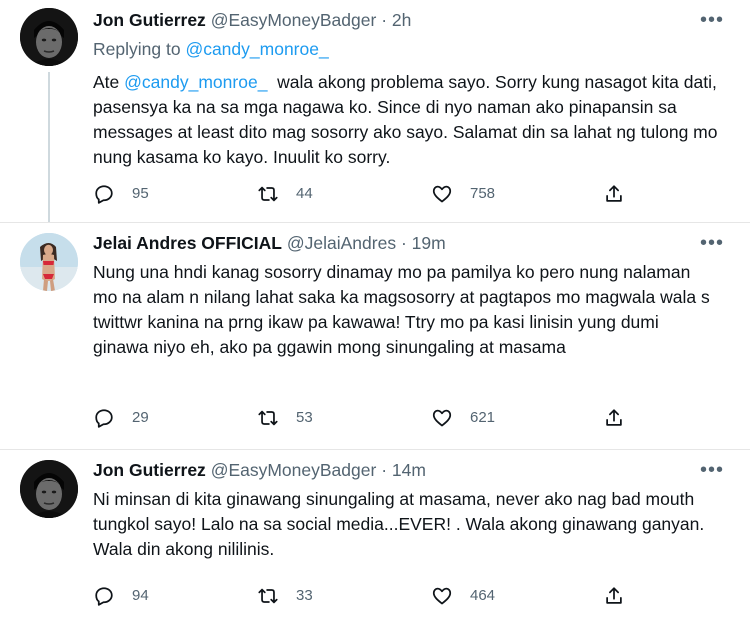  What do you see at coordinates (463, 194) in the screenshot?
I see `like-button: 758` at bounding box center [463, 194].